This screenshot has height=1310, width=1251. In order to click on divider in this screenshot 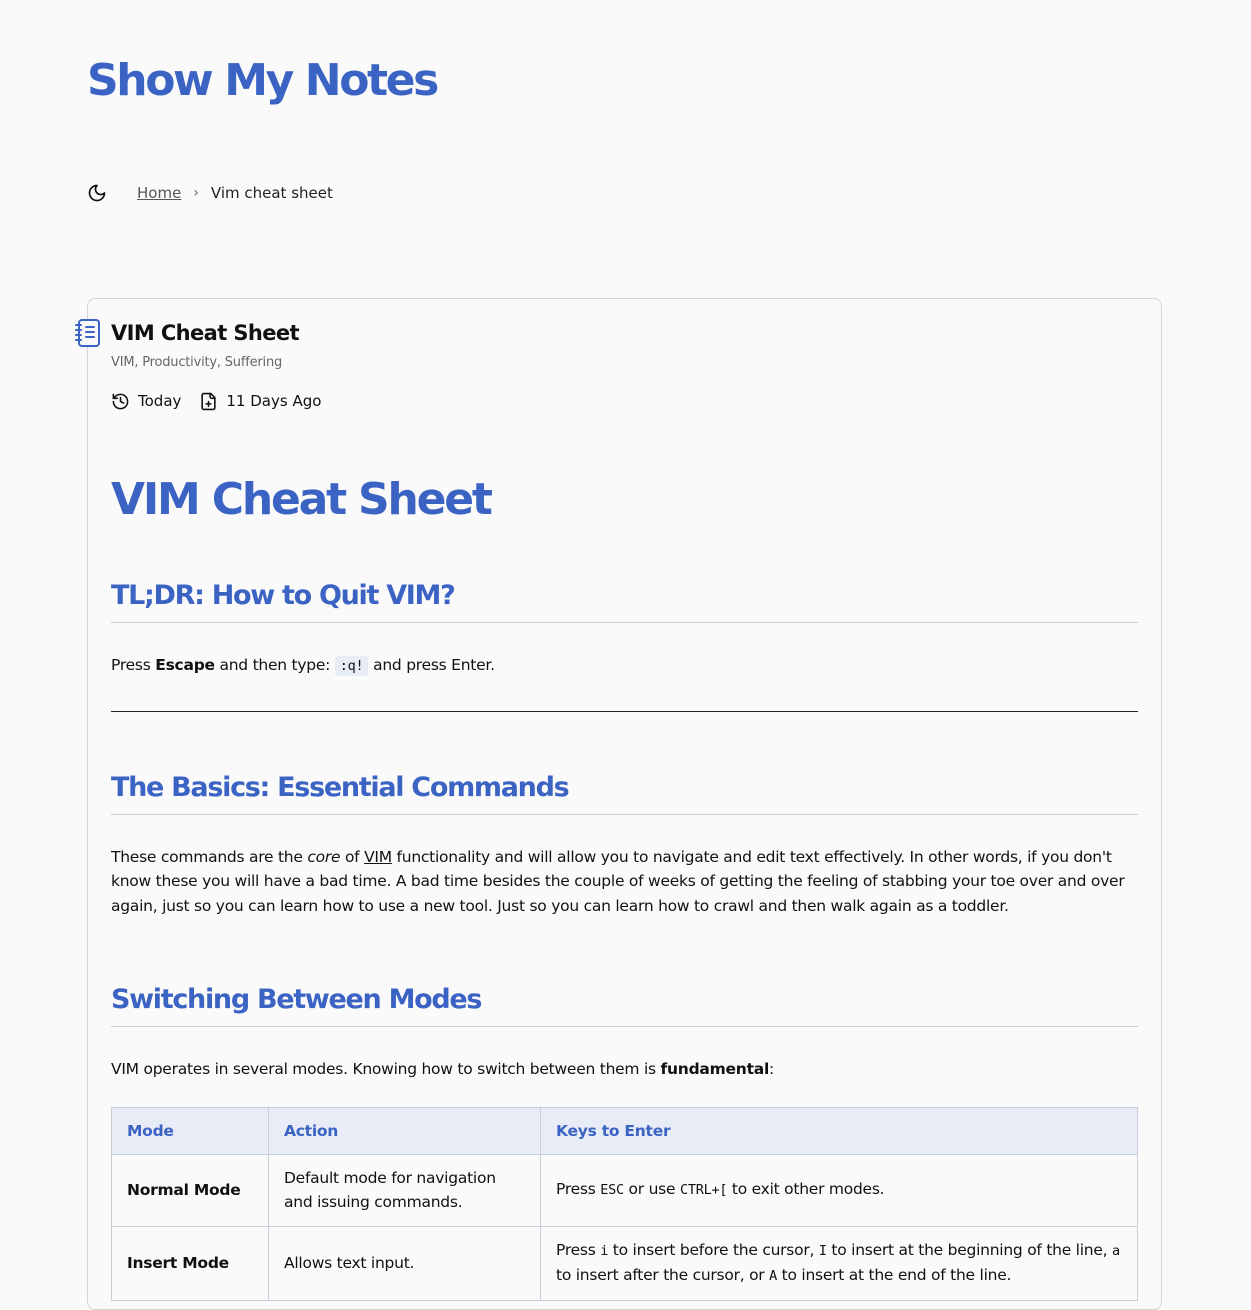, I will do `click(624, 711)`.